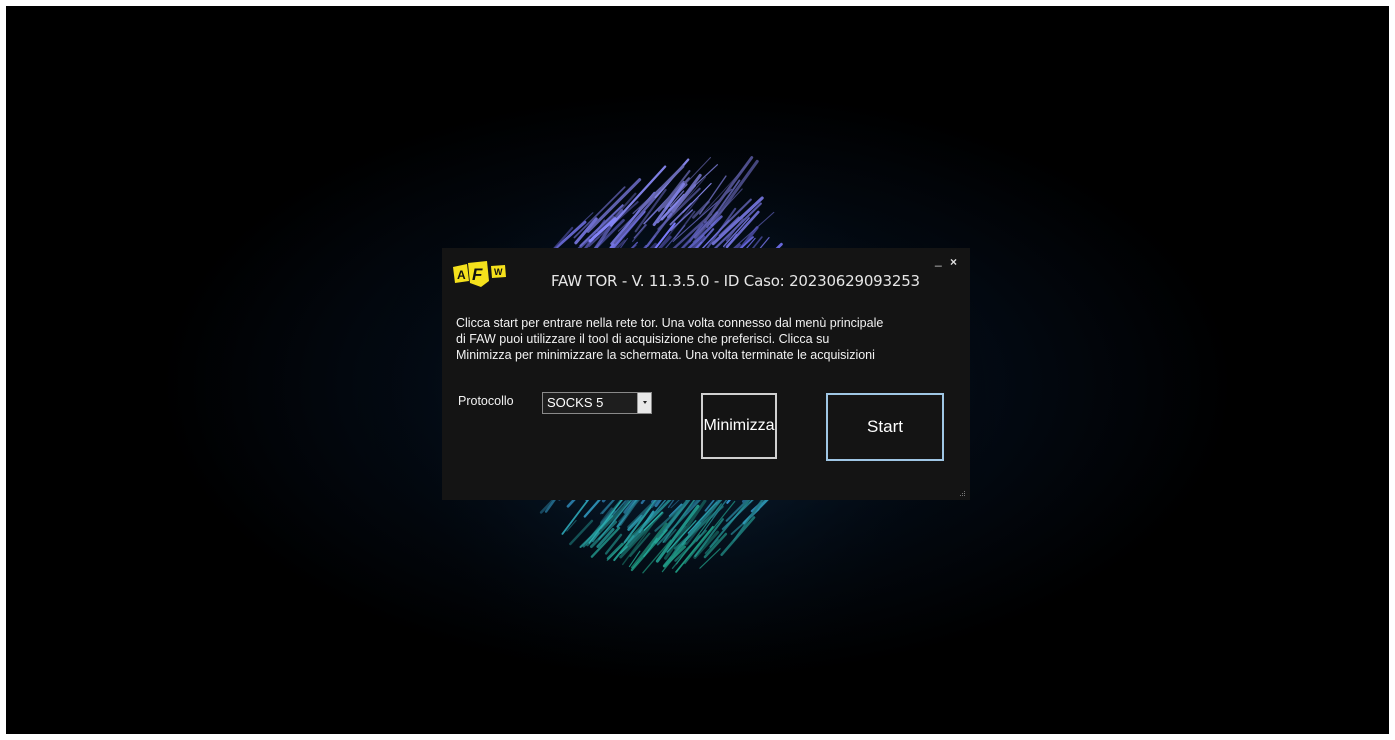 This screenshot has width=1395, height=740. Describe the element at coordinates (486, 401) in the screenshot. I see `protocol-label: Protocollo` at that location.